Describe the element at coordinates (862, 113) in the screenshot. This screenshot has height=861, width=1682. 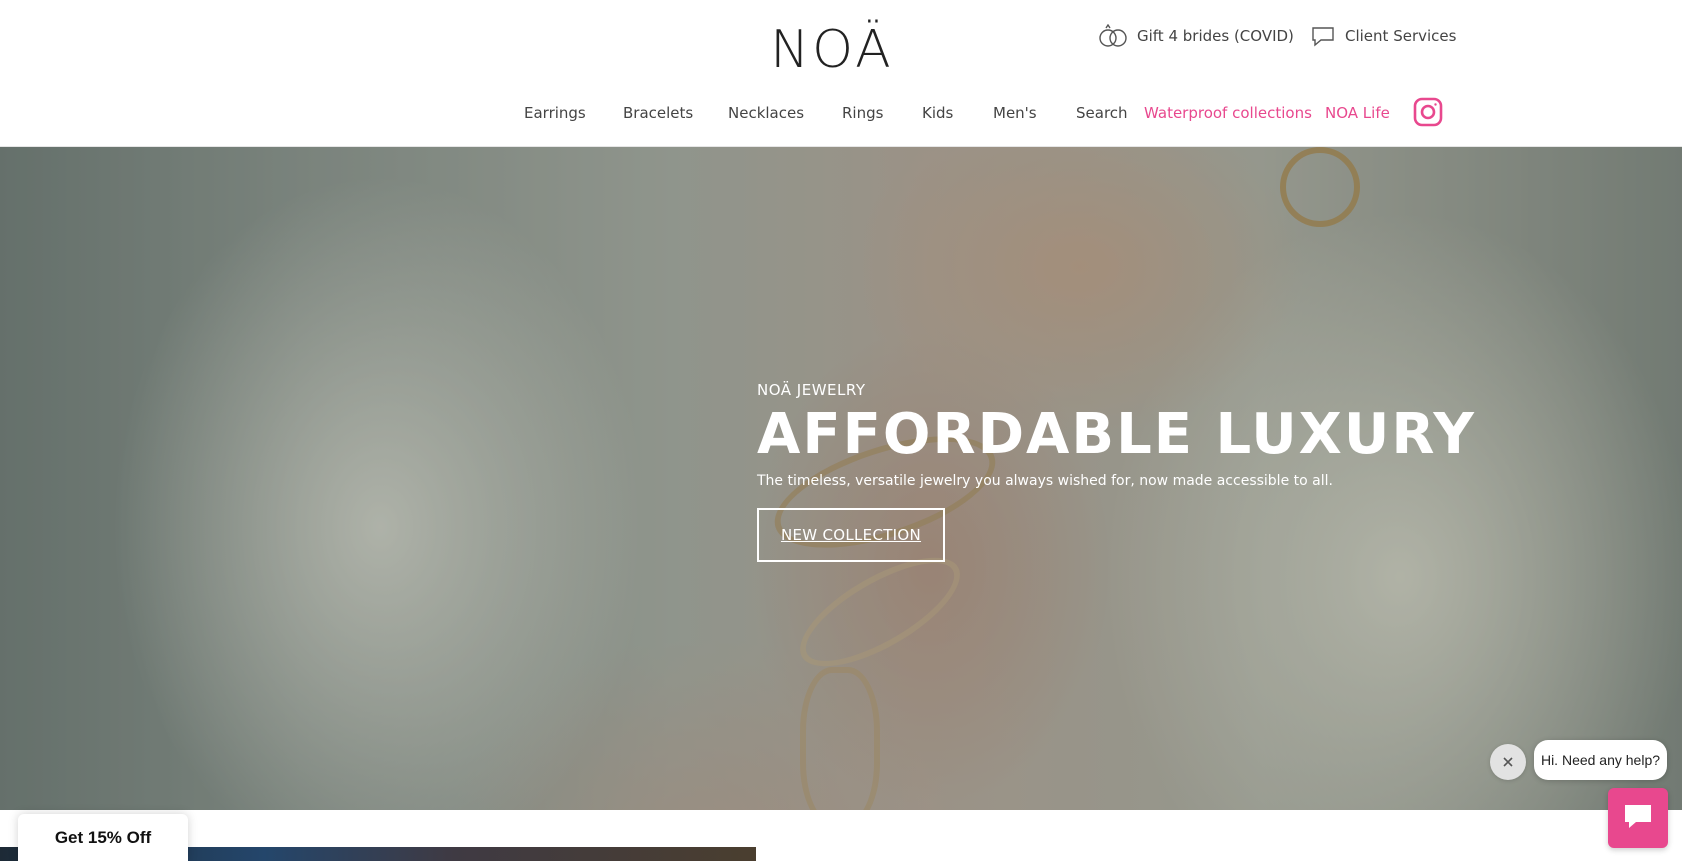
I see `nav-rings: Rings` at that location.